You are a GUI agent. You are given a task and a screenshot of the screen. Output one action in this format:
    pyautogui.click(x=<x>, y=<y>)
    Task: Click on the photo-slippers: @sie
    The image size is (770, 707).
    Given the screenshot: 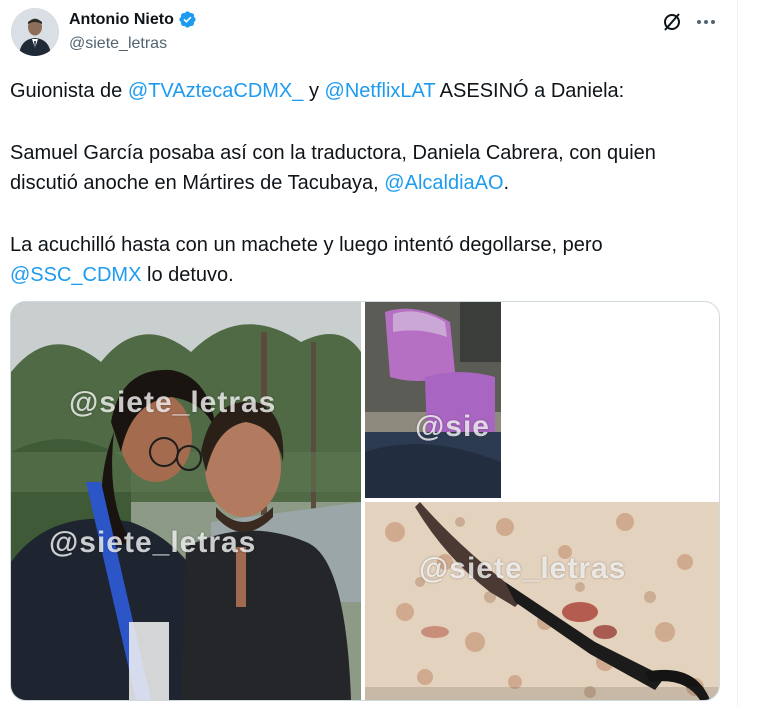 What is the action you would take?
    pyautogui.click(x=433, y=400)
    